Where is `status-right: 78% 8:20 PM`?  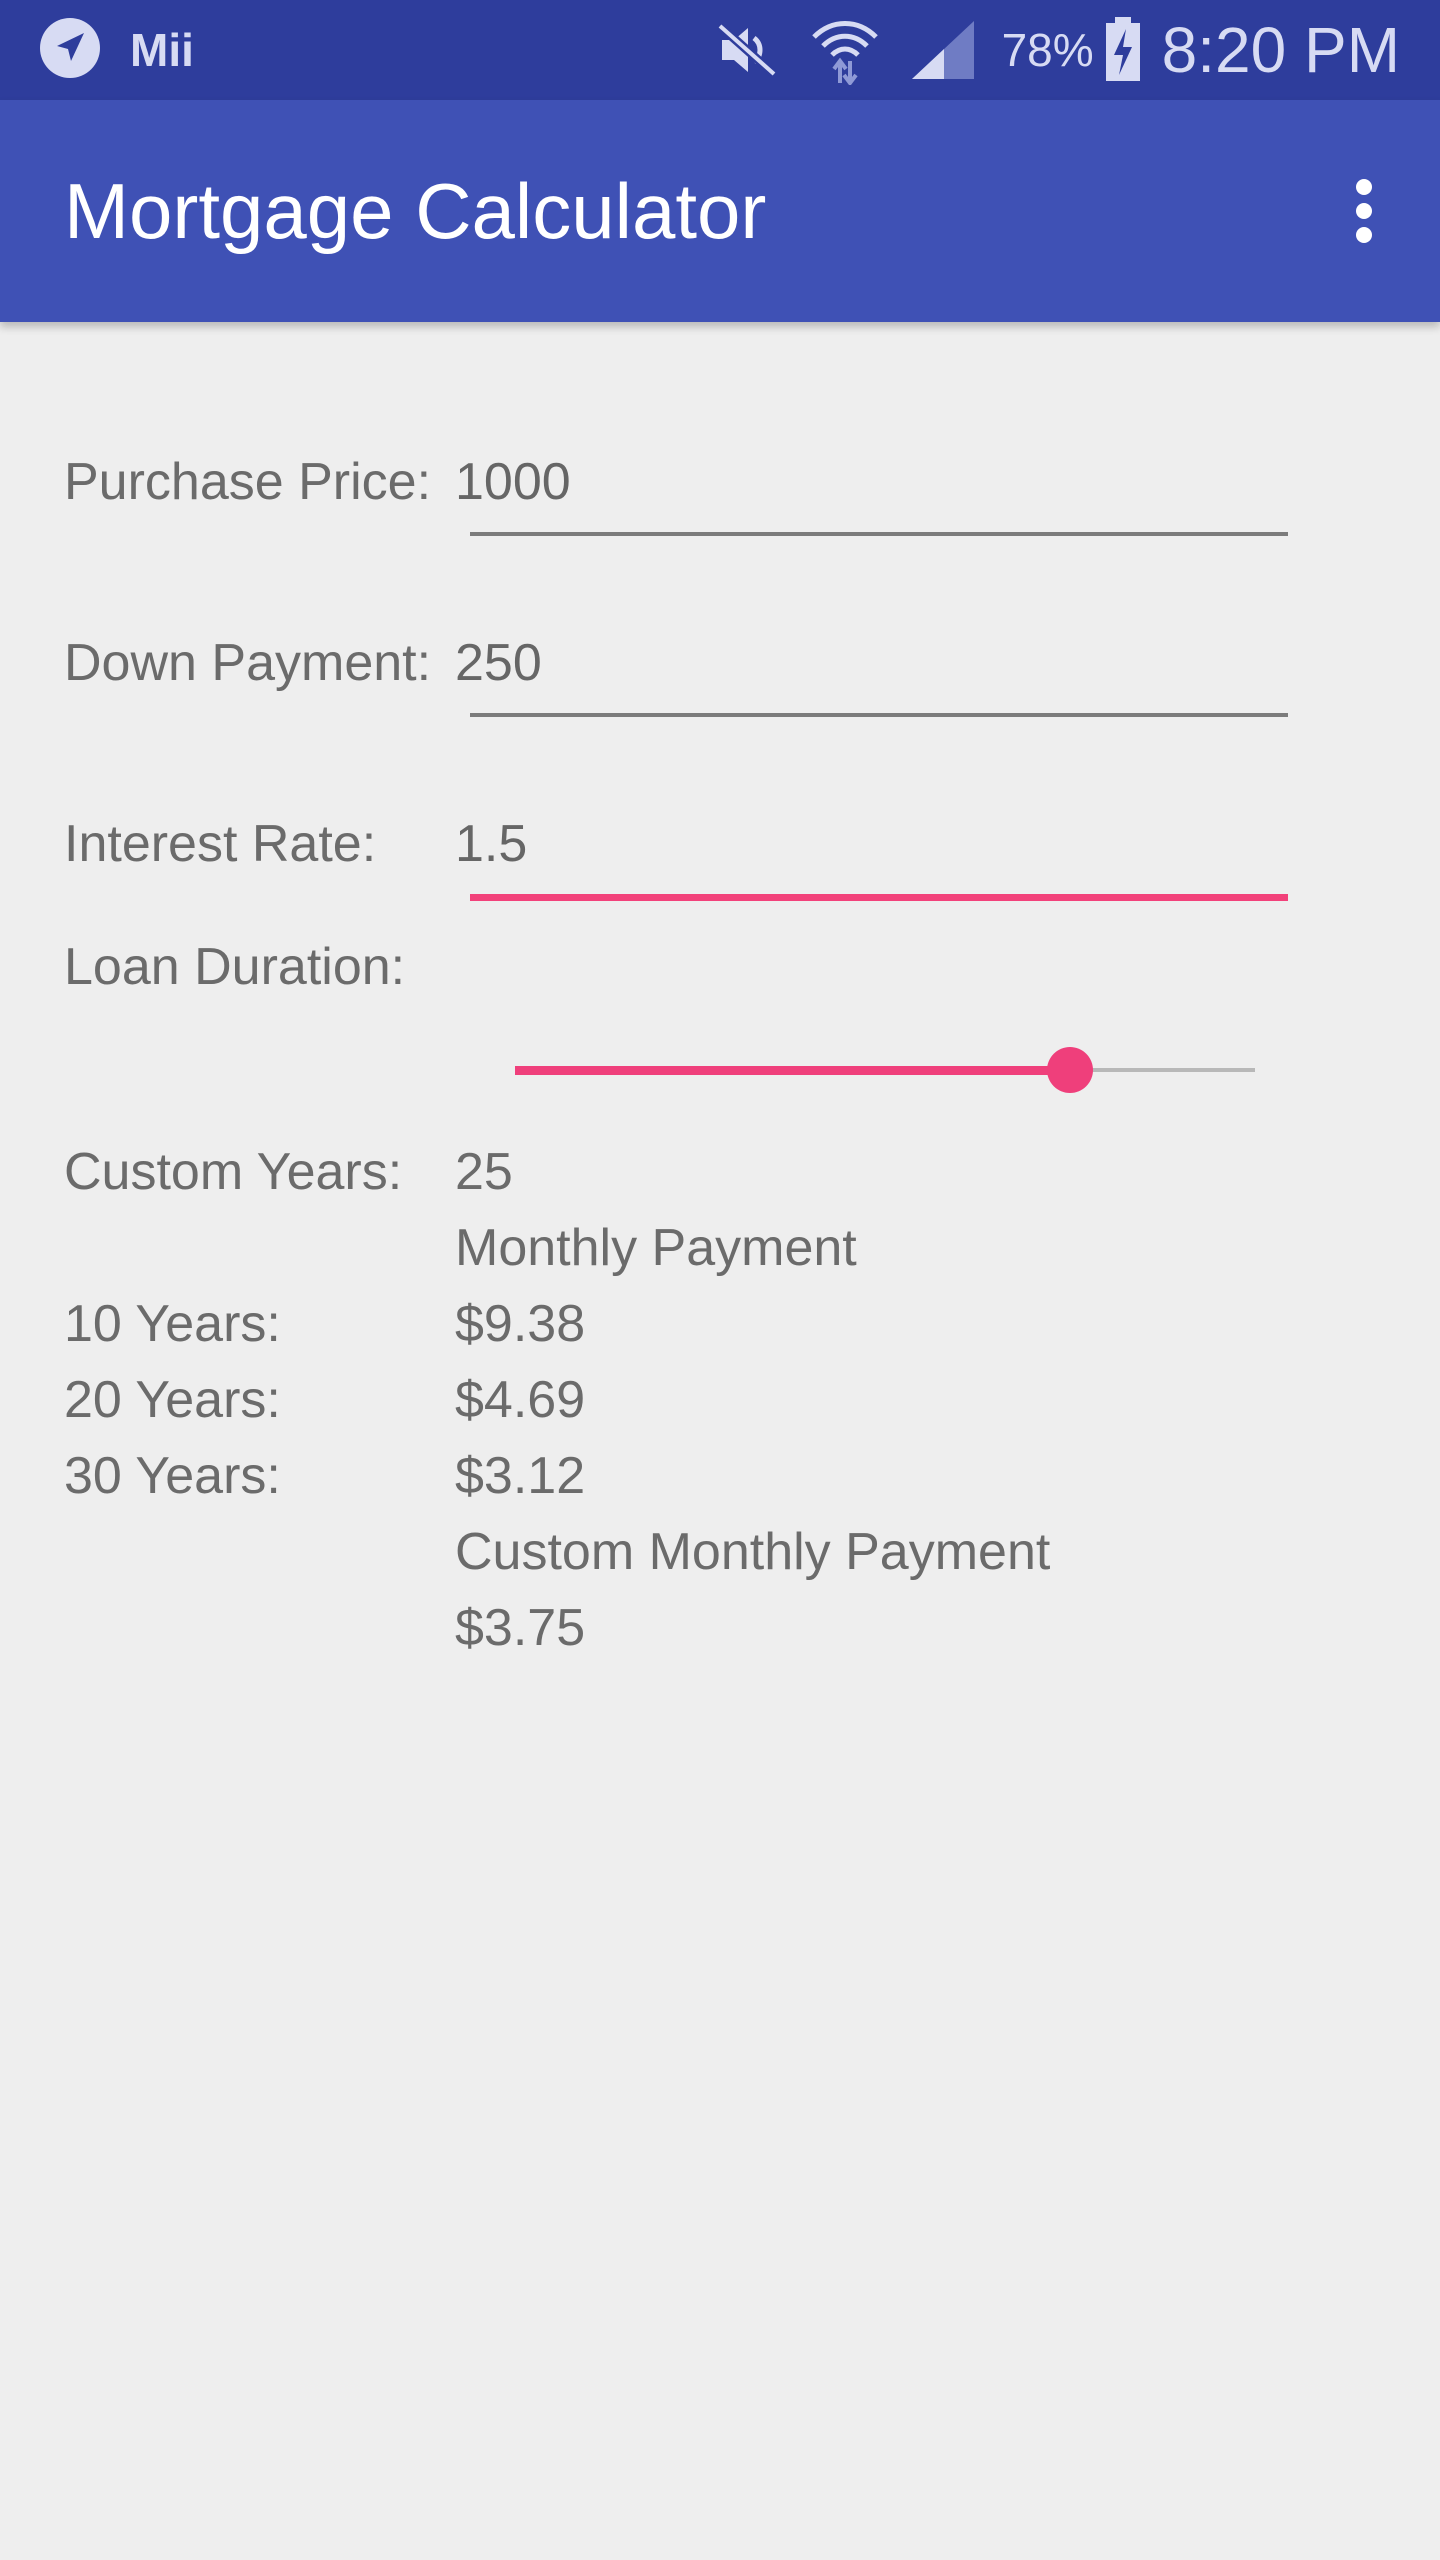
status-right: 78% 8:20 PM is located at coordinates (1042, 50).